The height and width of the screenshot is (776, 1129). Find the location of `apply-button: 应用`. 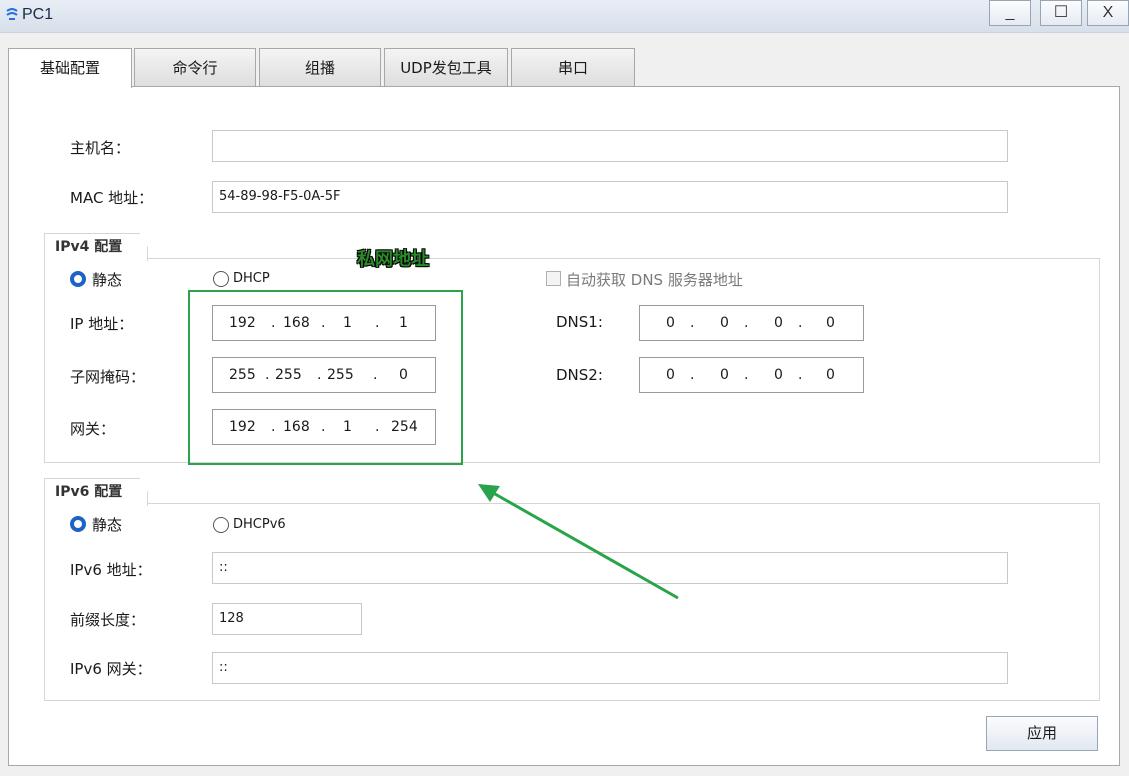

apply-button: 应用 is located at coordinates (1042, 733).